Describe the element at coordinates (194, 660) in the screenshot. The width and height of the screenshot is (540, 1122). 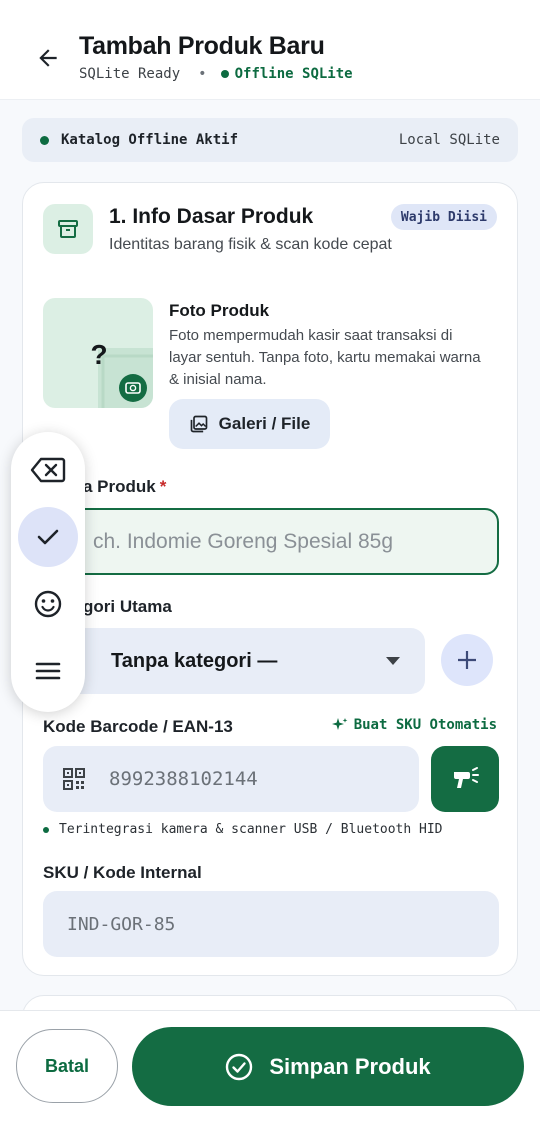
I see `category-value: Tanpa kategori —` at that location.